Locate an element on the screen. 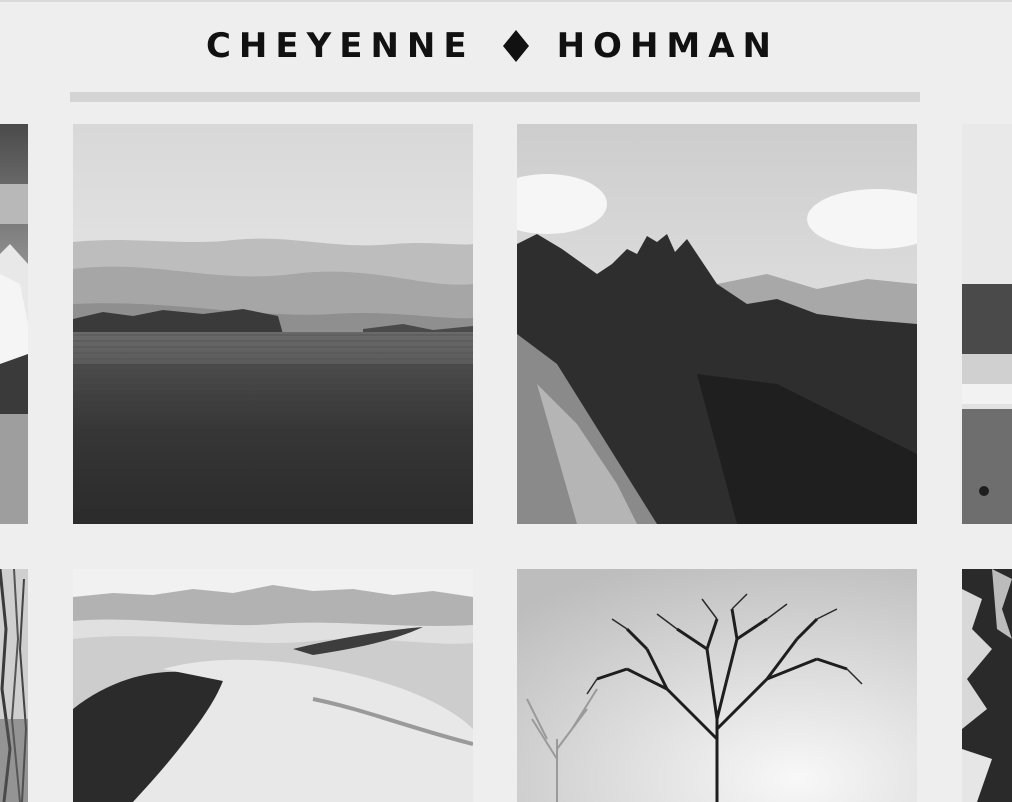  partial-snowy-mountain-photo is located at coordinates (14, 324).